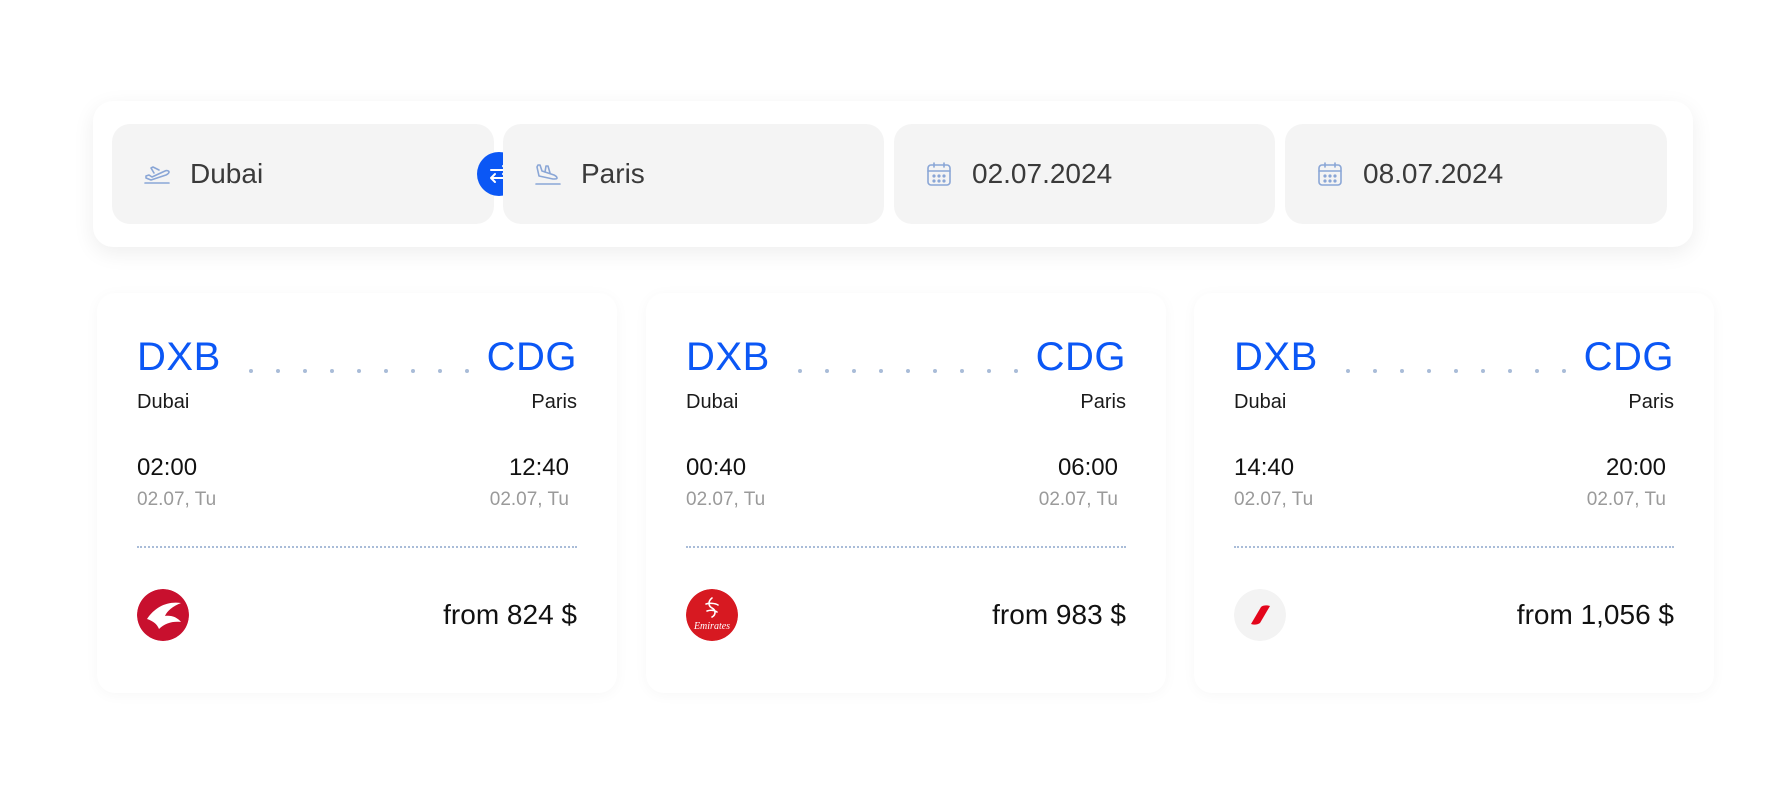 The image size is (1780, 804). Describe the element at coordinates (538, 467) in the screenshot. I see `arrival-time: 12:40` at that location.